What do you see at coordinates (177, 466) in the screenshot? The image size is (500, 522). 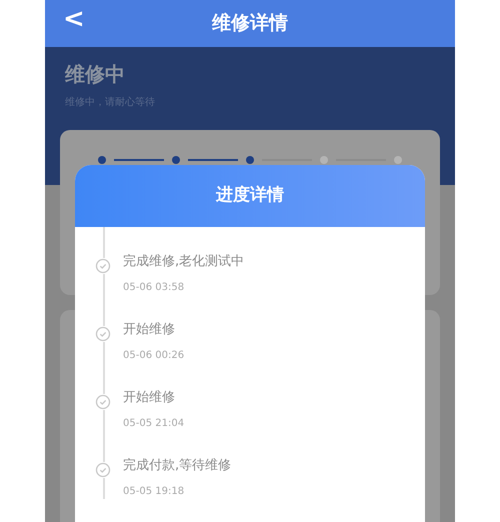 I see `event-title: 完成付款,等待维修` at bounding box center [177, 466].